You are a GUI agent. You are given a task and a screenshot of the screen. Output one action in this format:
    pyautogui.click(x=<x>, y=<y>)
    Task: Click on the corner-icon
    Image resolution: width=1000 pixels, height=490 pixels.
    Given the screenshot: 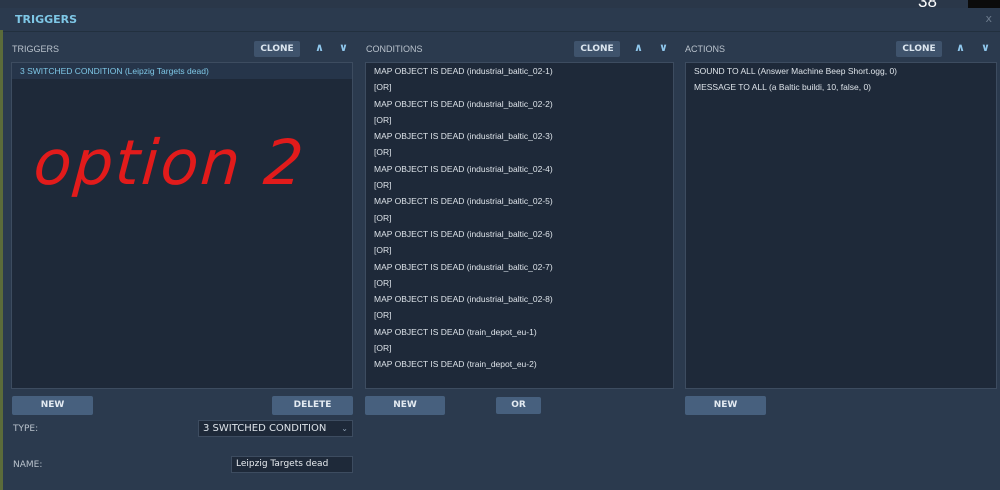 What is the action you would take?
    pyautogui.click(x=984, y=4)
    